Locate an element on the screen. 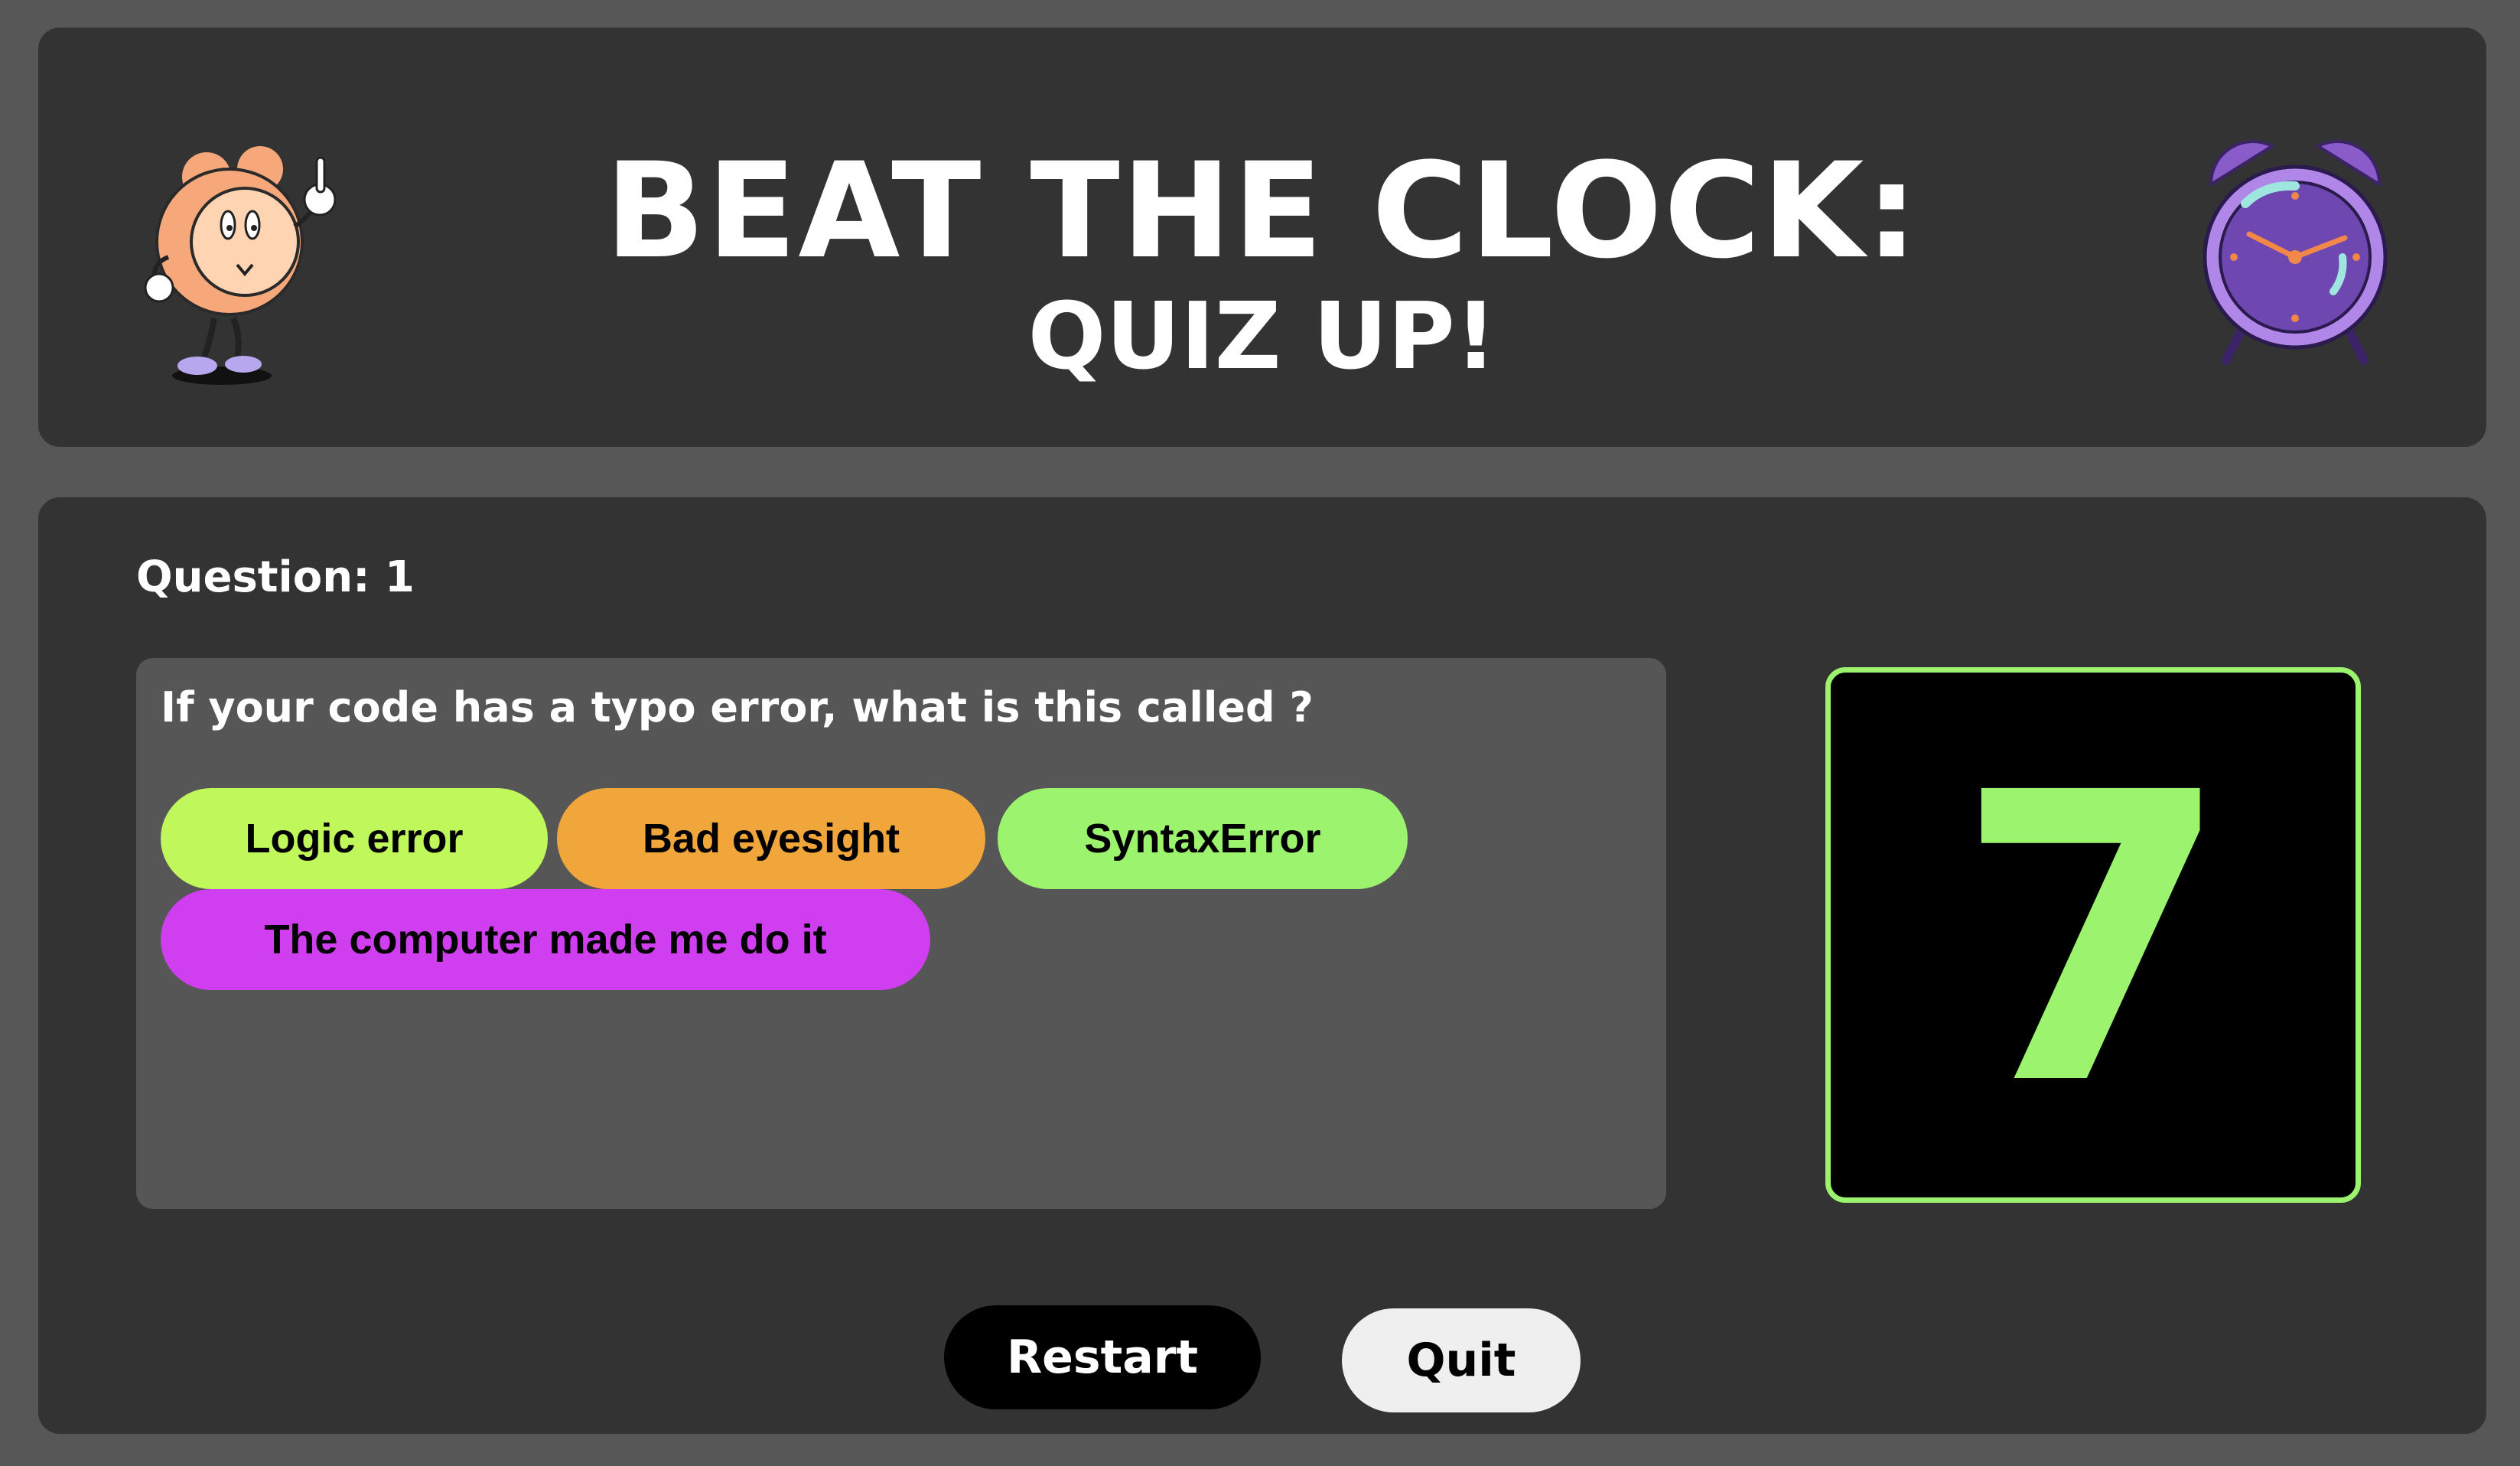 Image resolution: width=2520 pixels, height=1466 pixels. countdown-timer: 7 is located at coordinates (2093, 935).